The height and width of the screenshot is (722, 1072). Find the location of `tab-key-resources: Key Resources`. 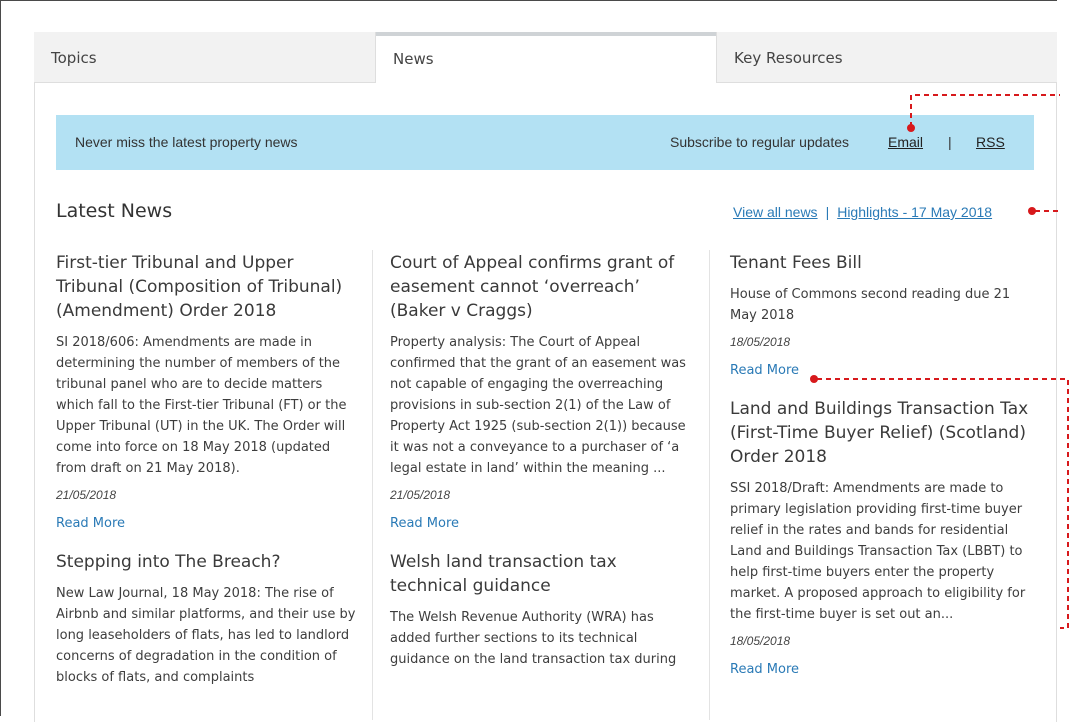

tab-key-resources: Key Resources is located at coordinates (886, 57).